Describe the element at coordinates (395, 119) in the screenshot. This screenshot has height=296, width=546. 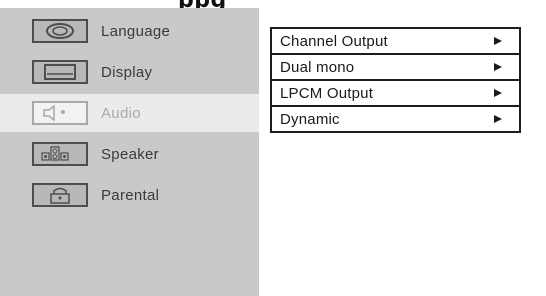
I see `submenu-item-dynamic: Dynamic` at that location.